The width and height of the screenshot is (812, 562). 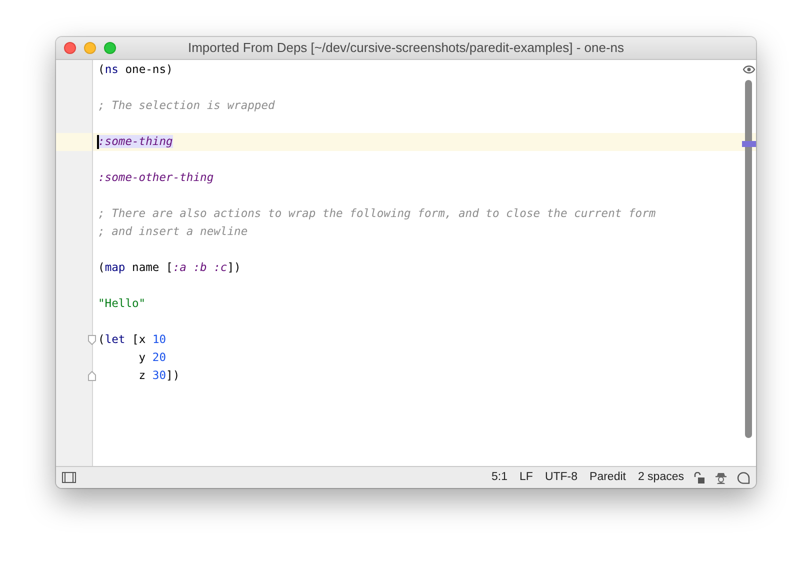 I want to click on code-line: (let [x 10, so click(x=132, y=339).